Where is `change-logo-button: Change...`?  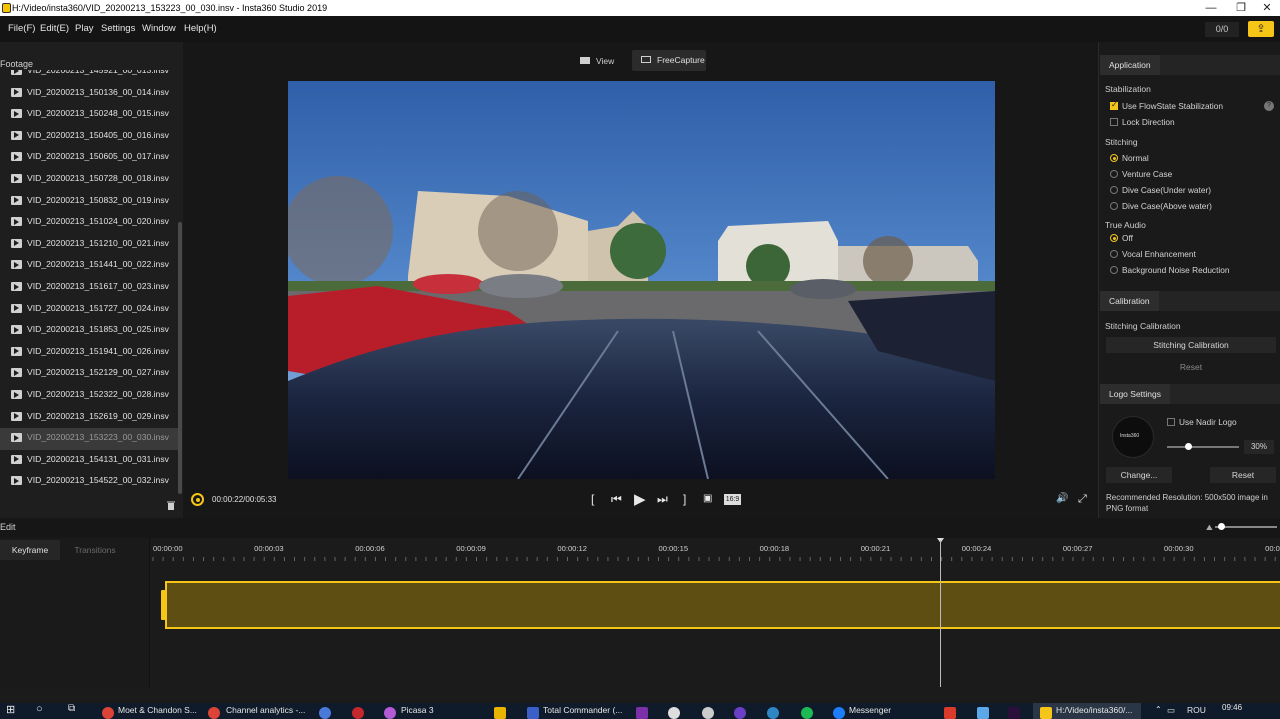 change-logo-button: Change... is located at coordinates (1139, 475).